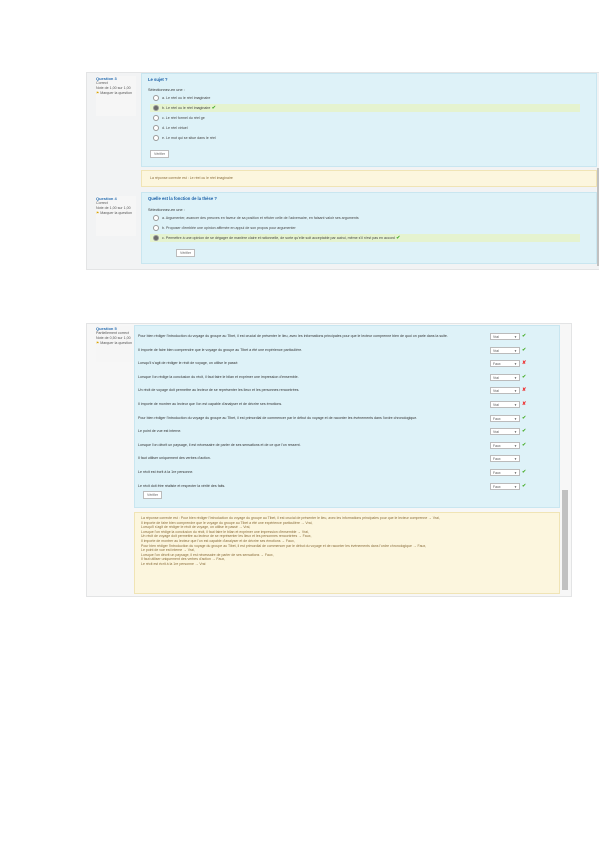 The height and width of the screenshot is (848, 599). Describe the element at coordinates (175, 128) in the screenshot. I see `option-label: d. Le réel virtuel` at that location.